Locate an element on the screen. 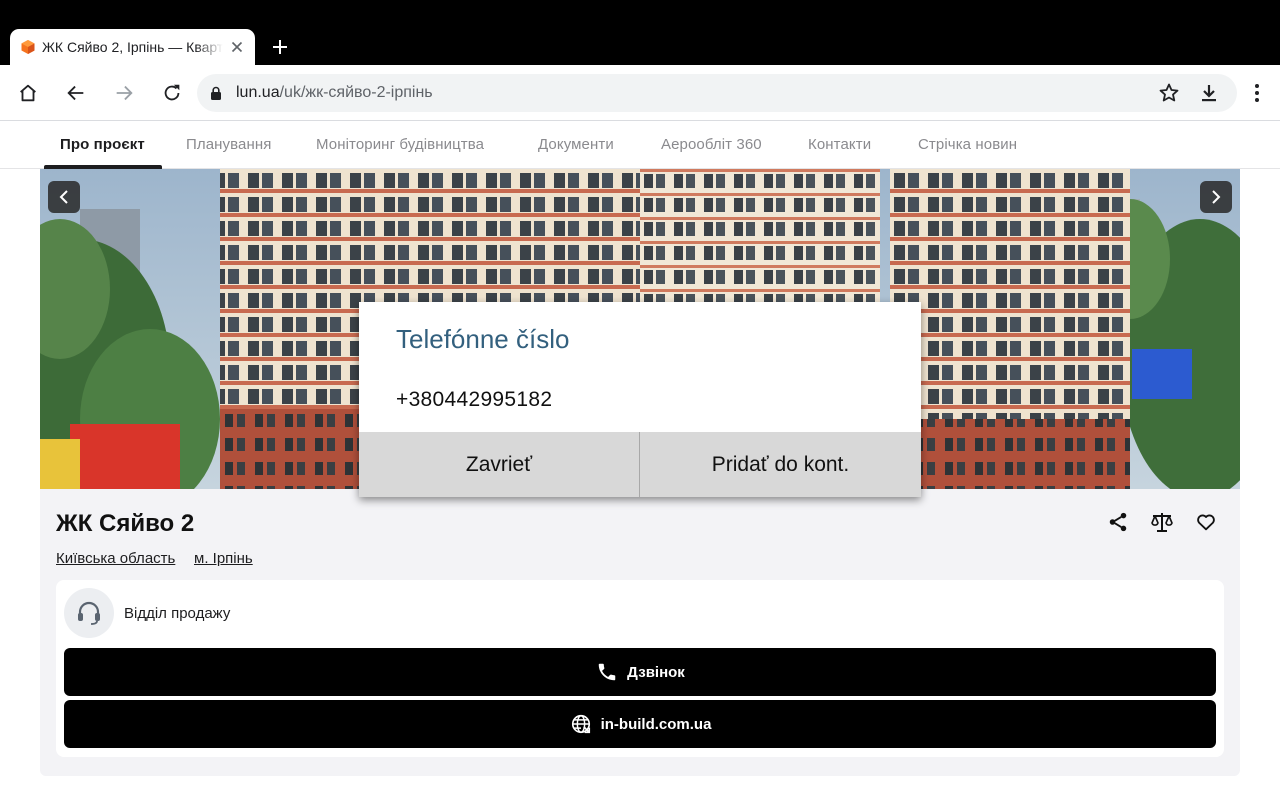 The width and height of the screenshot is (1280, 800). gallery-prev-button is located at coordinates (64, 197).